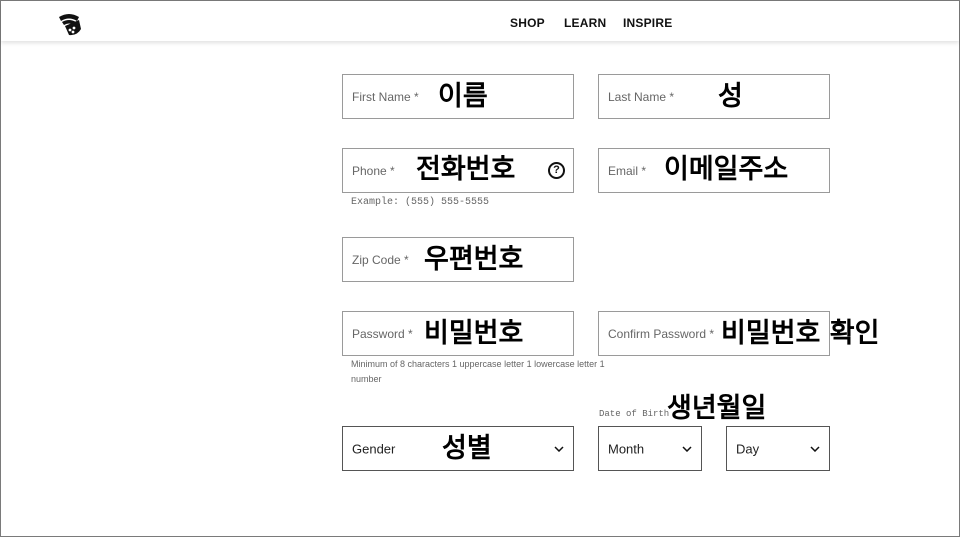 The width and height of the screenshot is (960, 537). I want to click on question-circle-icon: ?, so click(556, 170).